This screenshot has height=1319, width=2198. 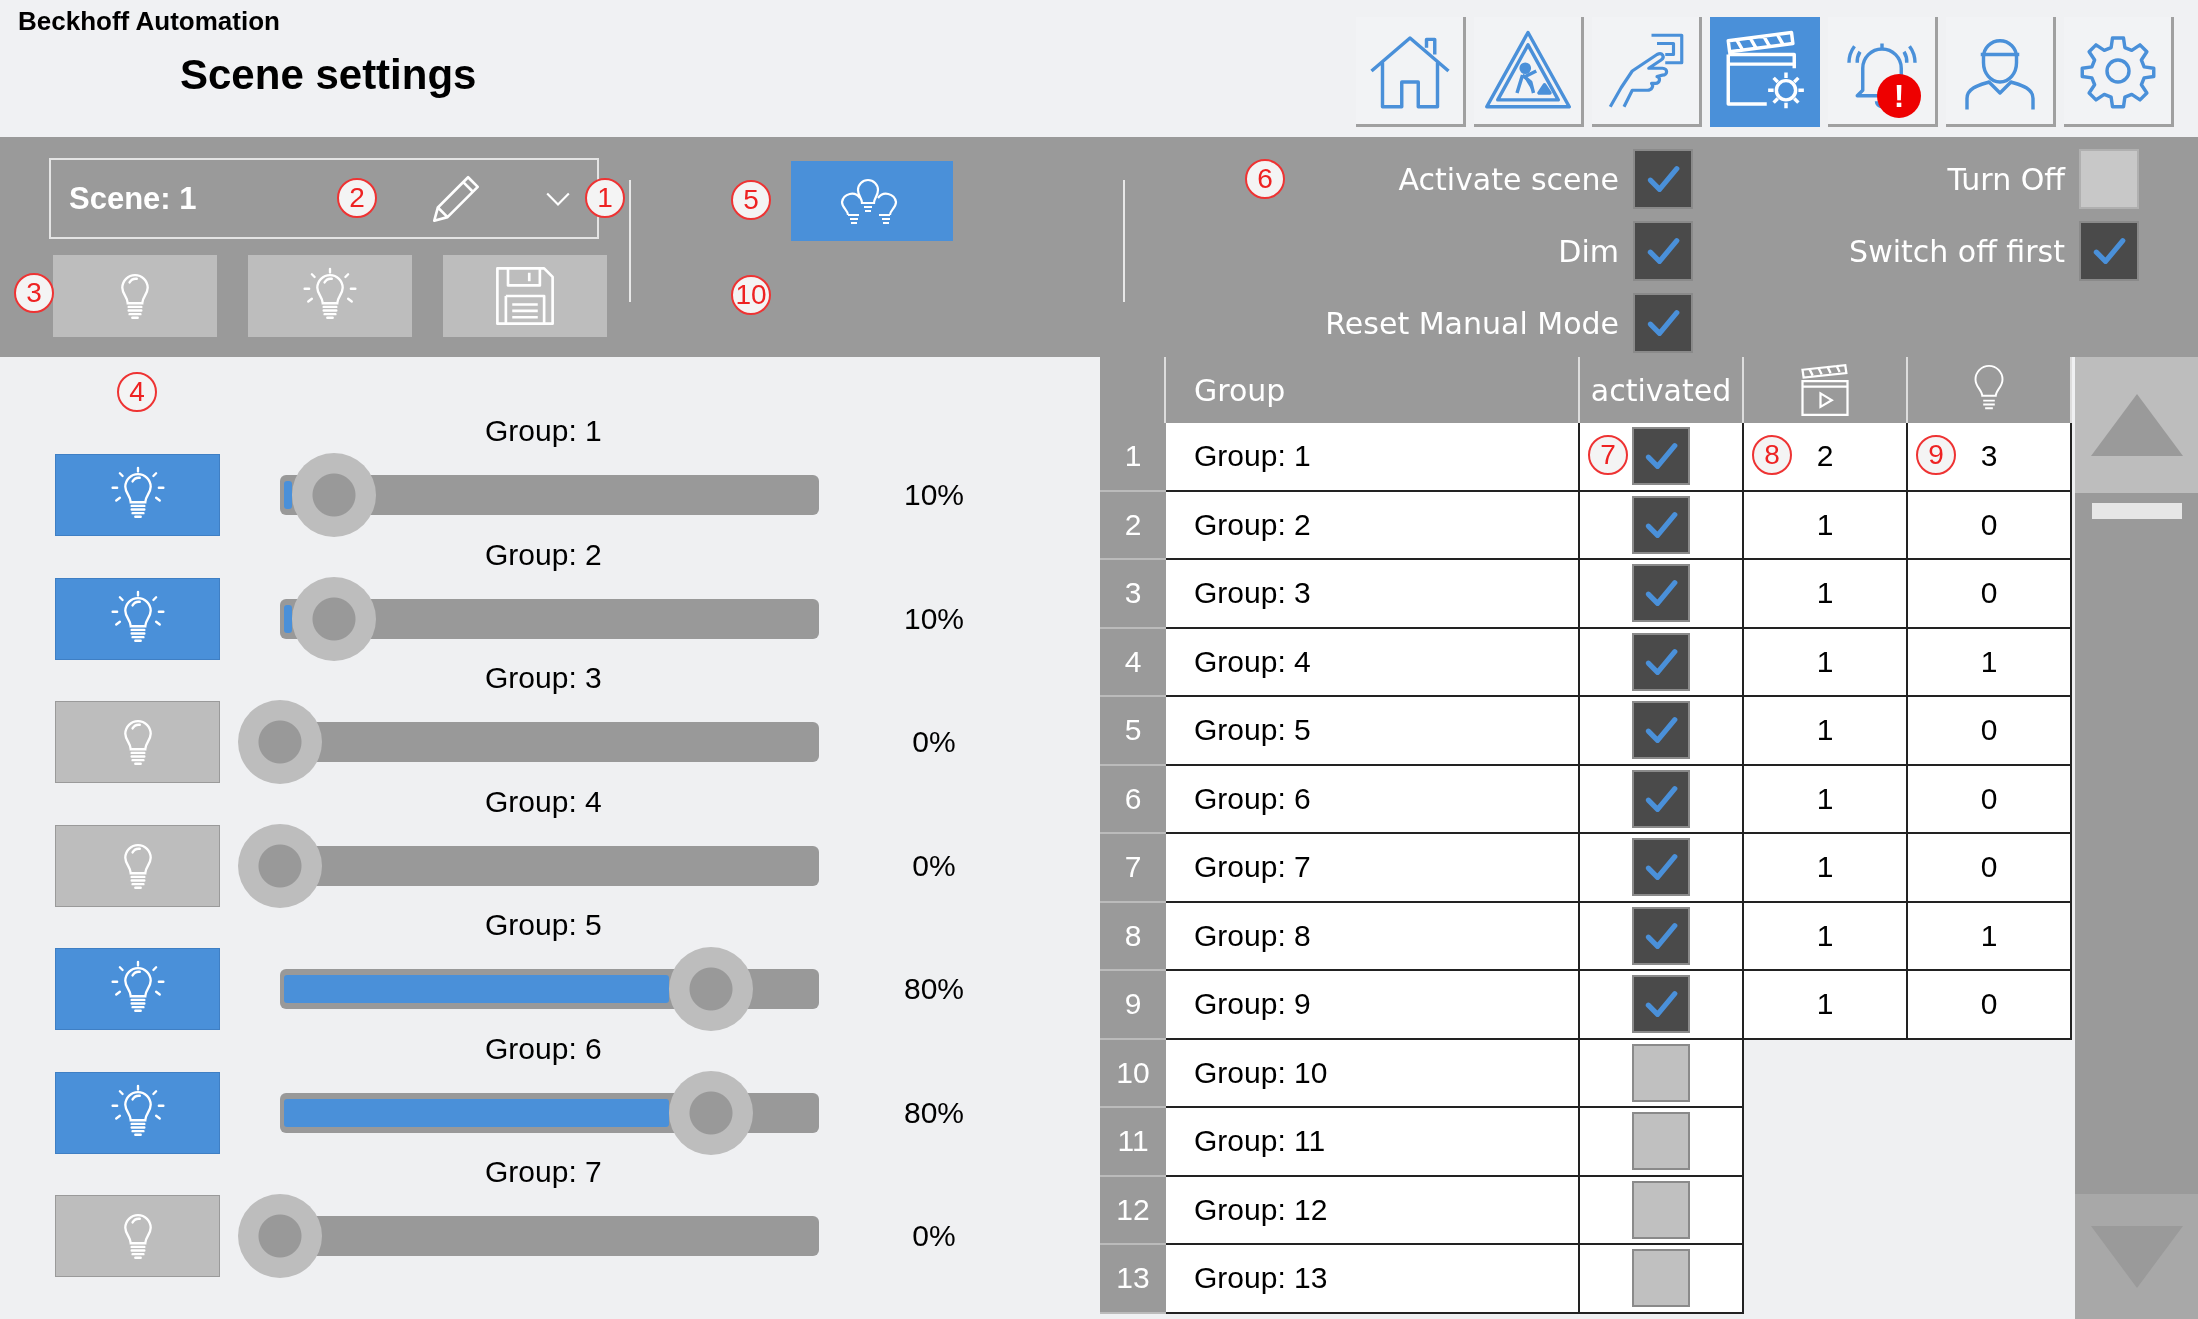 I want to click on group-label: Group: 3, so click(x=543, y=678).